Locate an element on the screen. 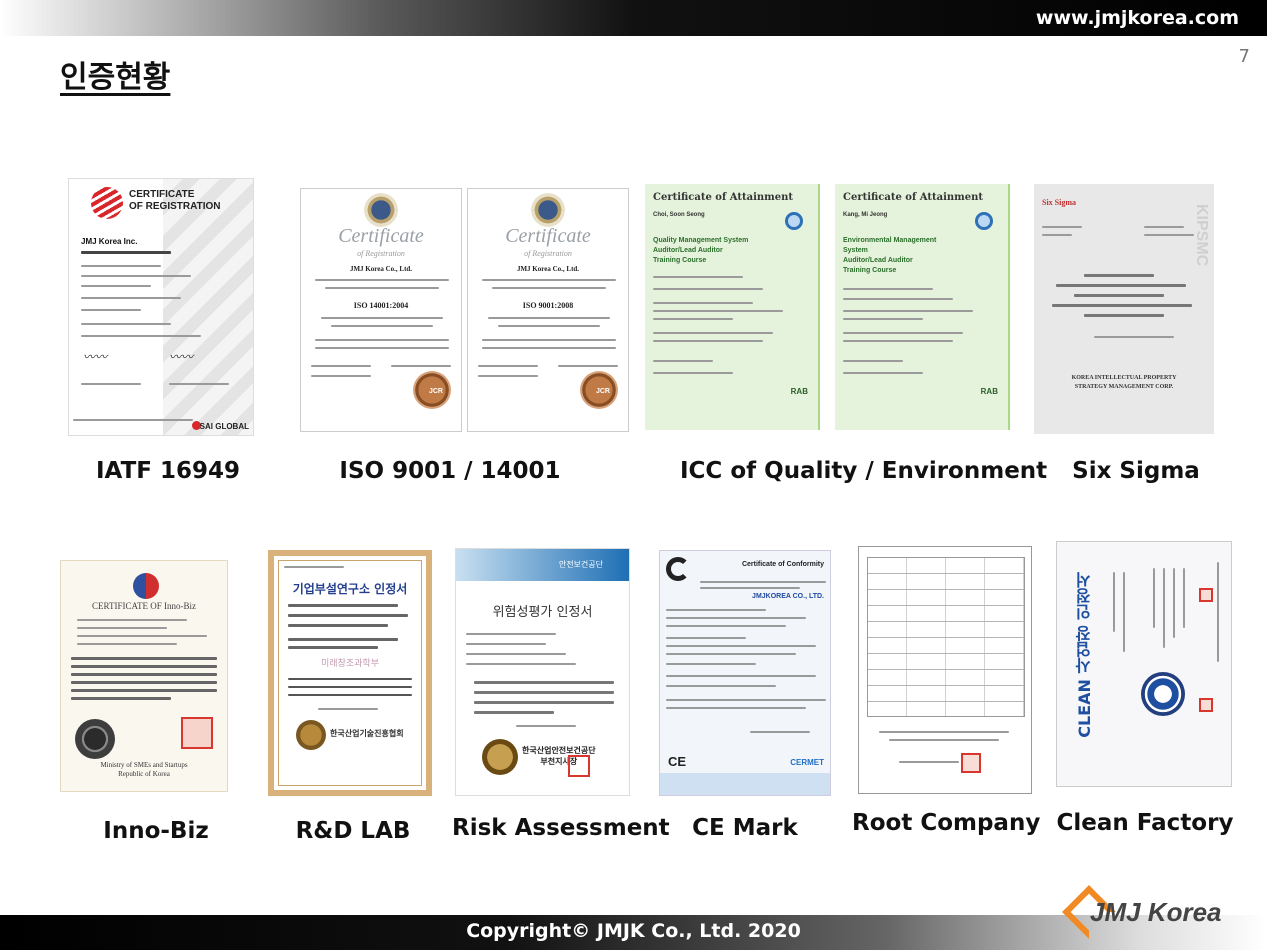 The width and height of the screenshot is (1267, 950). header-band is located at coordinates (542, 565).